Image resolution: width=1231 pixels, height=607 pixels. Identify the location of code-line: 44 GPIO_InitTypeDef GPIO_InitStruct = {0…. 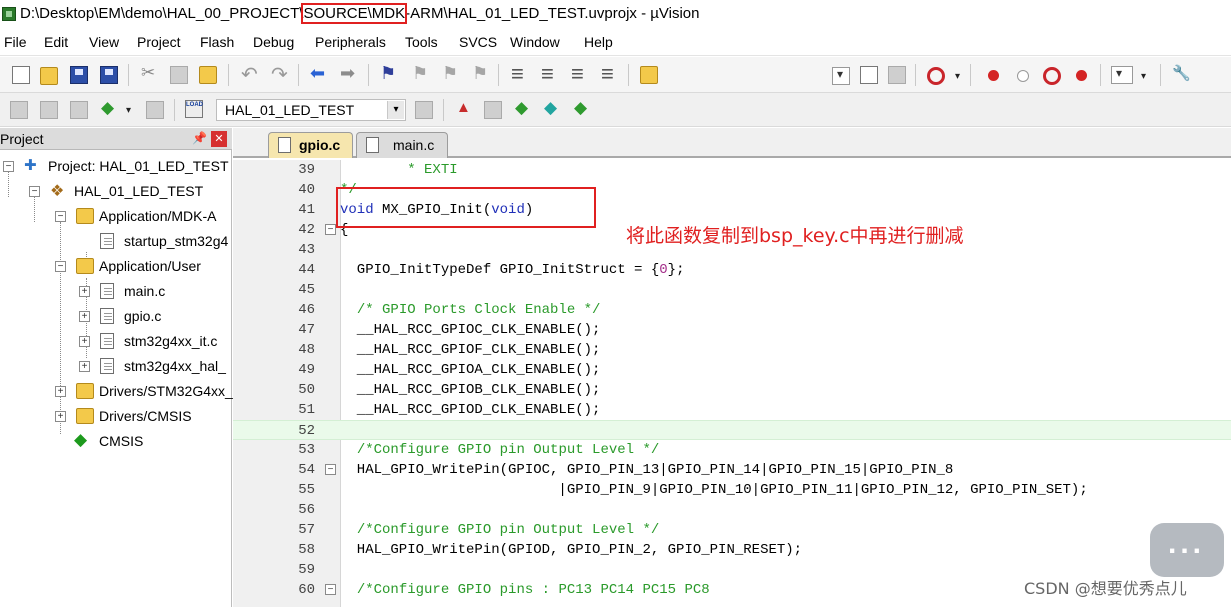
(732, 270).